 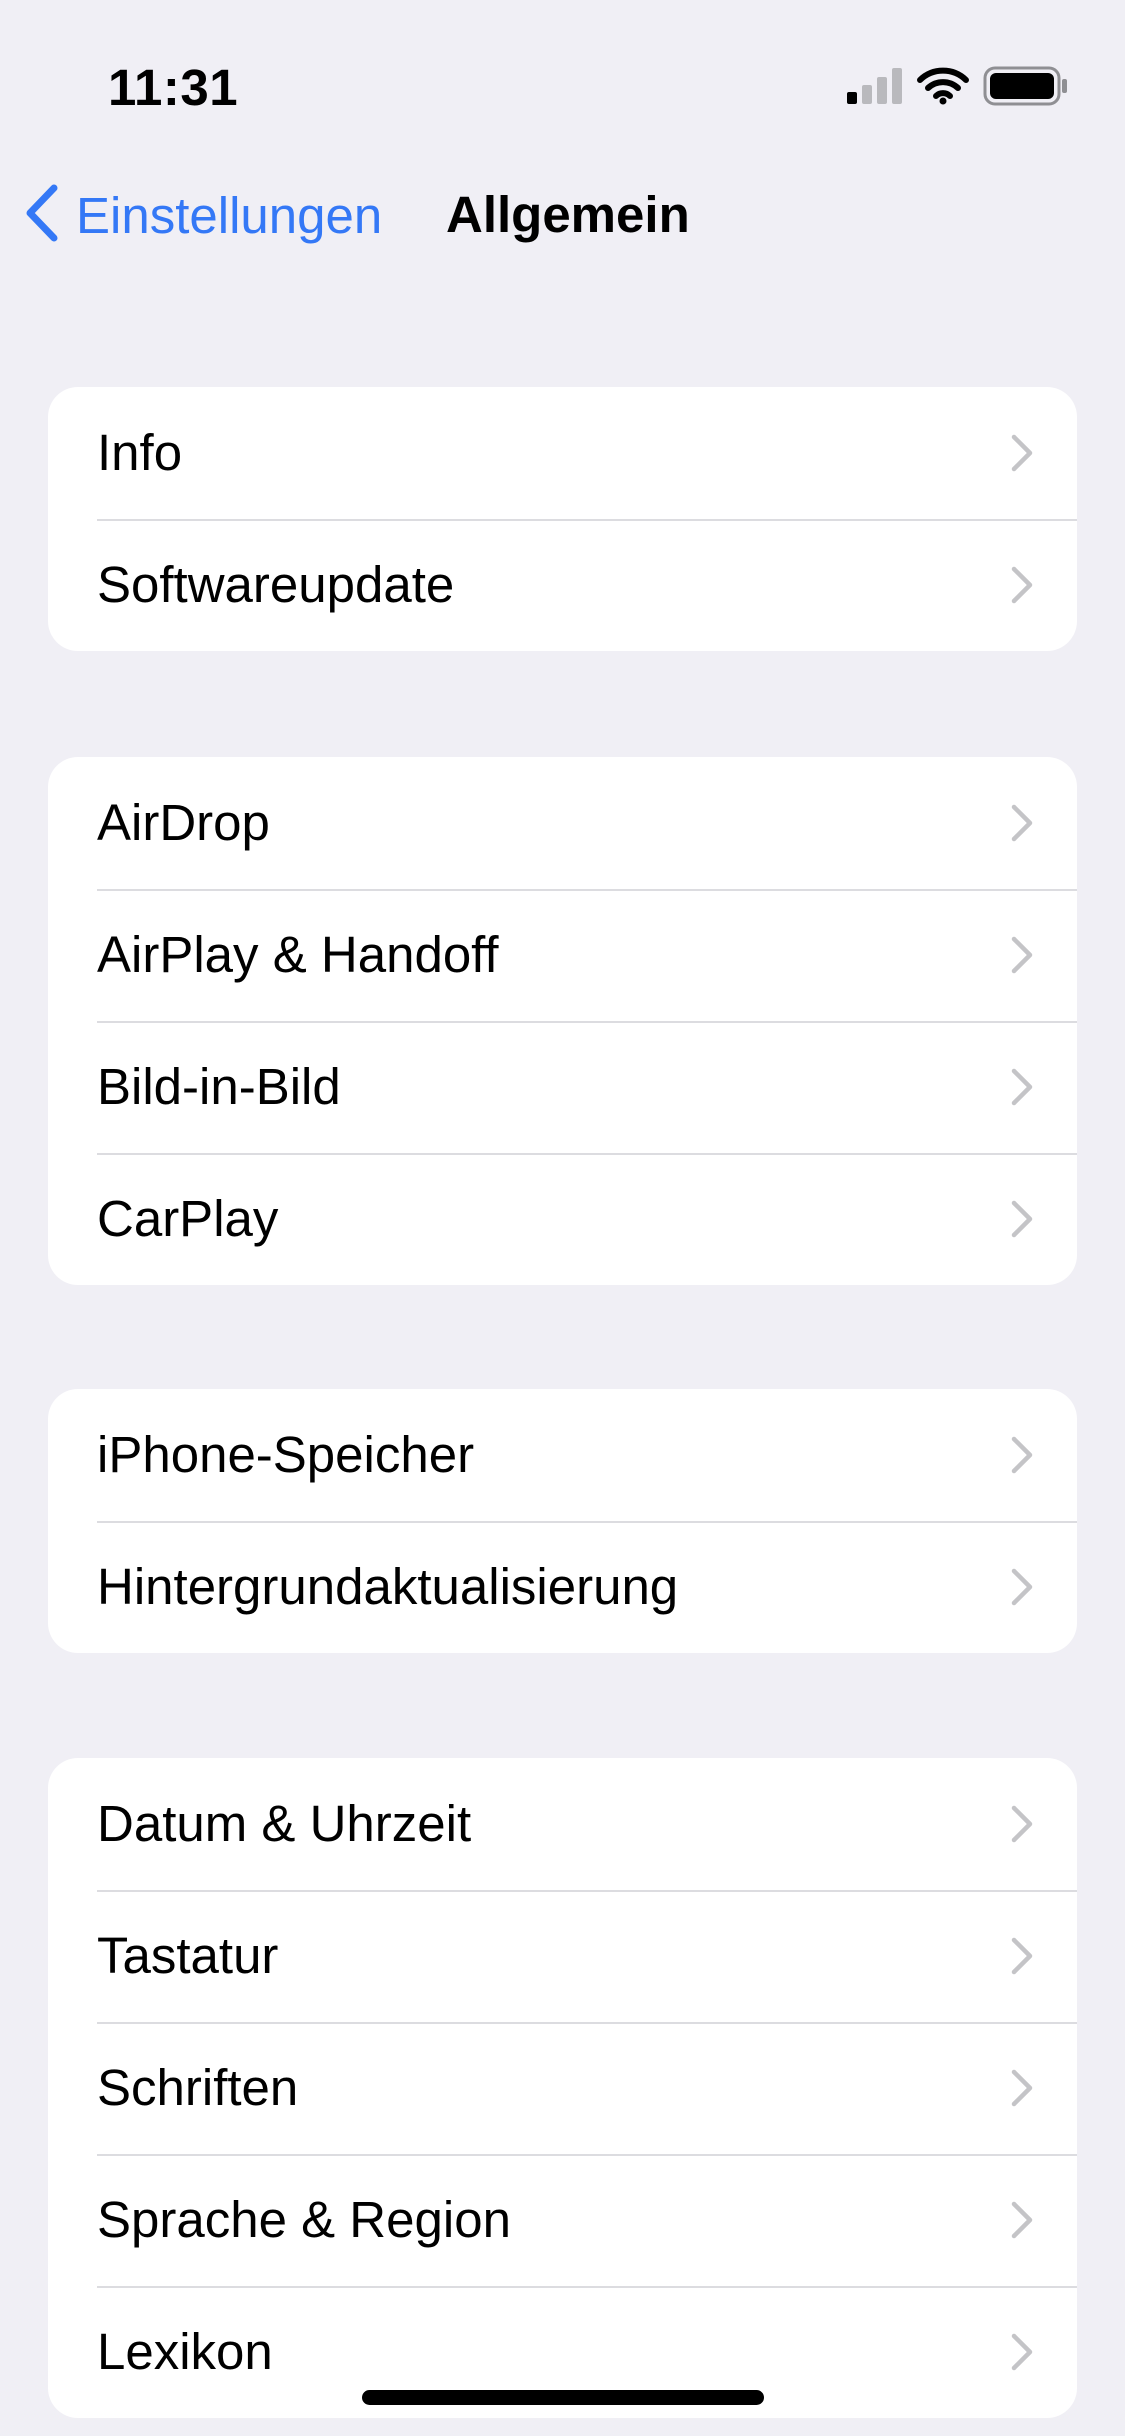 I want to click on chevron-left-icon, so click(x=42, y=215).